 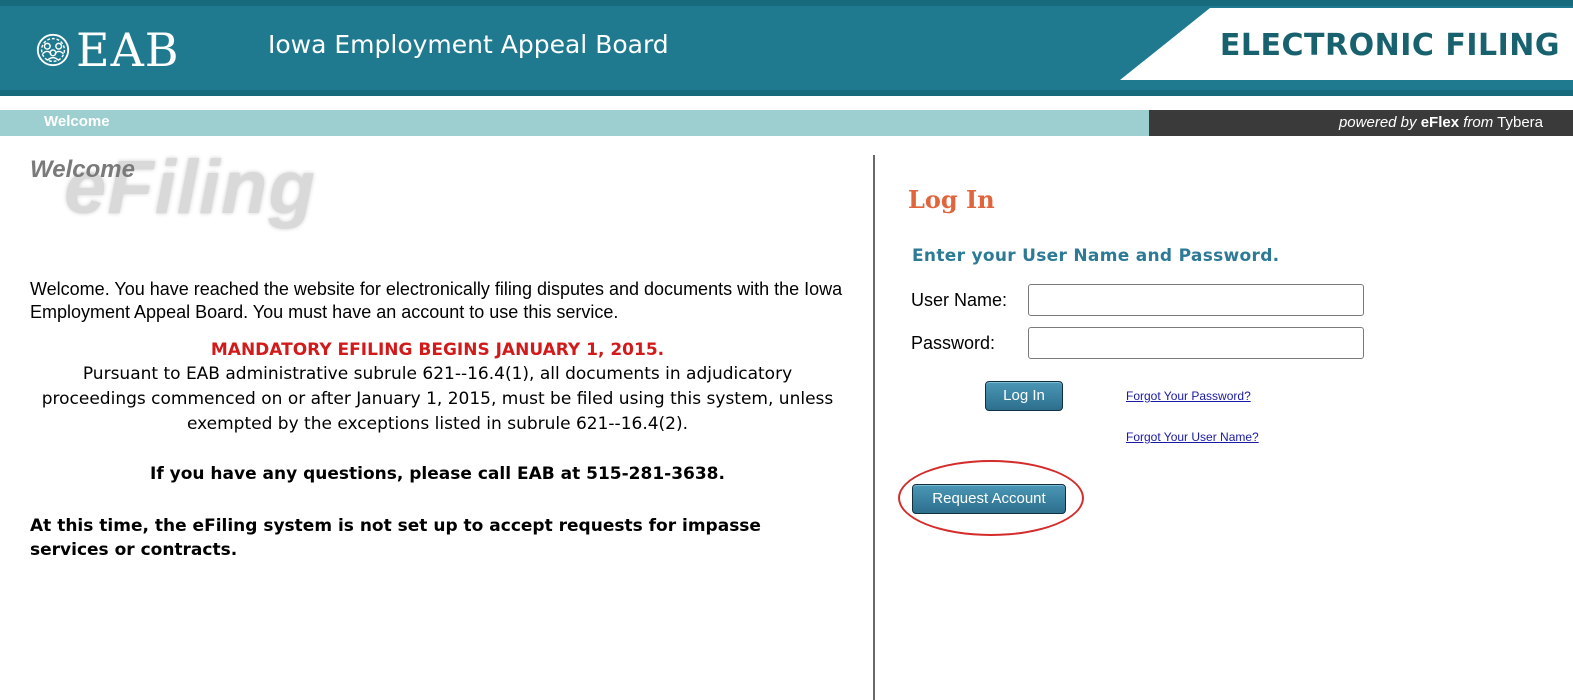 What do you see at coordinates (77, 121) in the screenshot?
I see `nav-welcome-tab: Welcome` at bounding box center [77, 121].